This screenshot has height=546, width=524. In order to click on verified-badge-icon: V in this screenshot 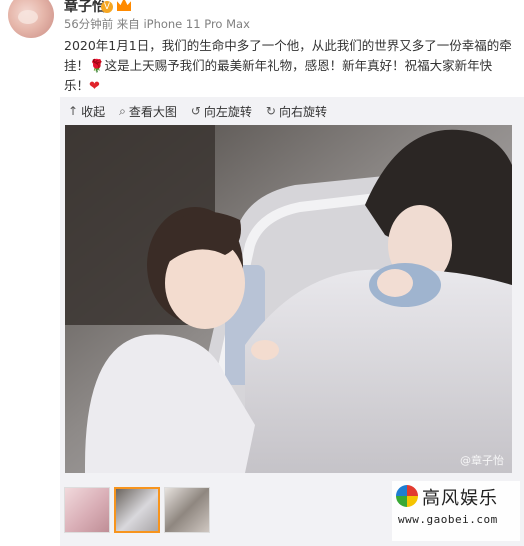, I will do `click(107, 7)`.